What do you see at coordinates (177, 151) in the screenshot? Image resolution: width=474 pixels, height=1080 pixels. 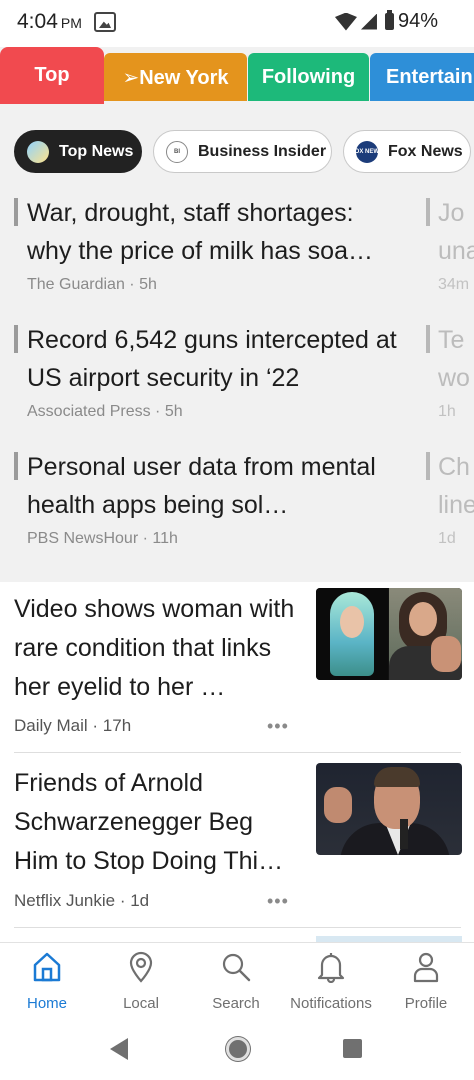 I see `business-insider-icon: BI` at bounding box center [177, 151].